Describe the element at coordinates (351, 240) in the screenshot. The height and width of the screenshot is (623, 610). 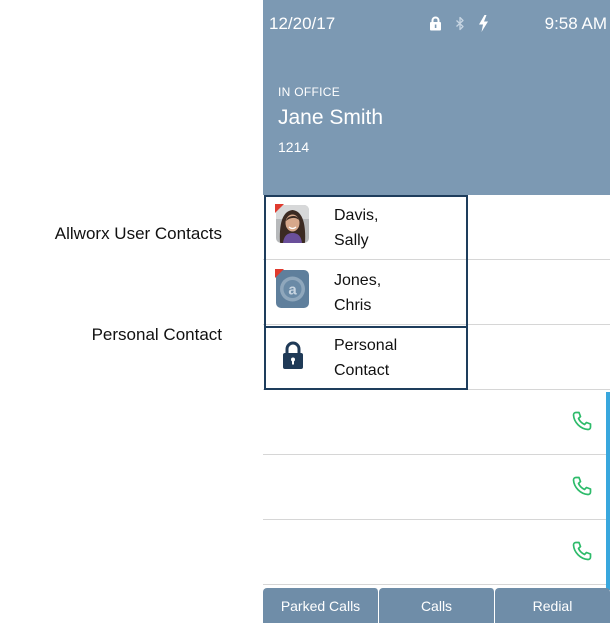
I see `contact-first-name: Sally` at that location.